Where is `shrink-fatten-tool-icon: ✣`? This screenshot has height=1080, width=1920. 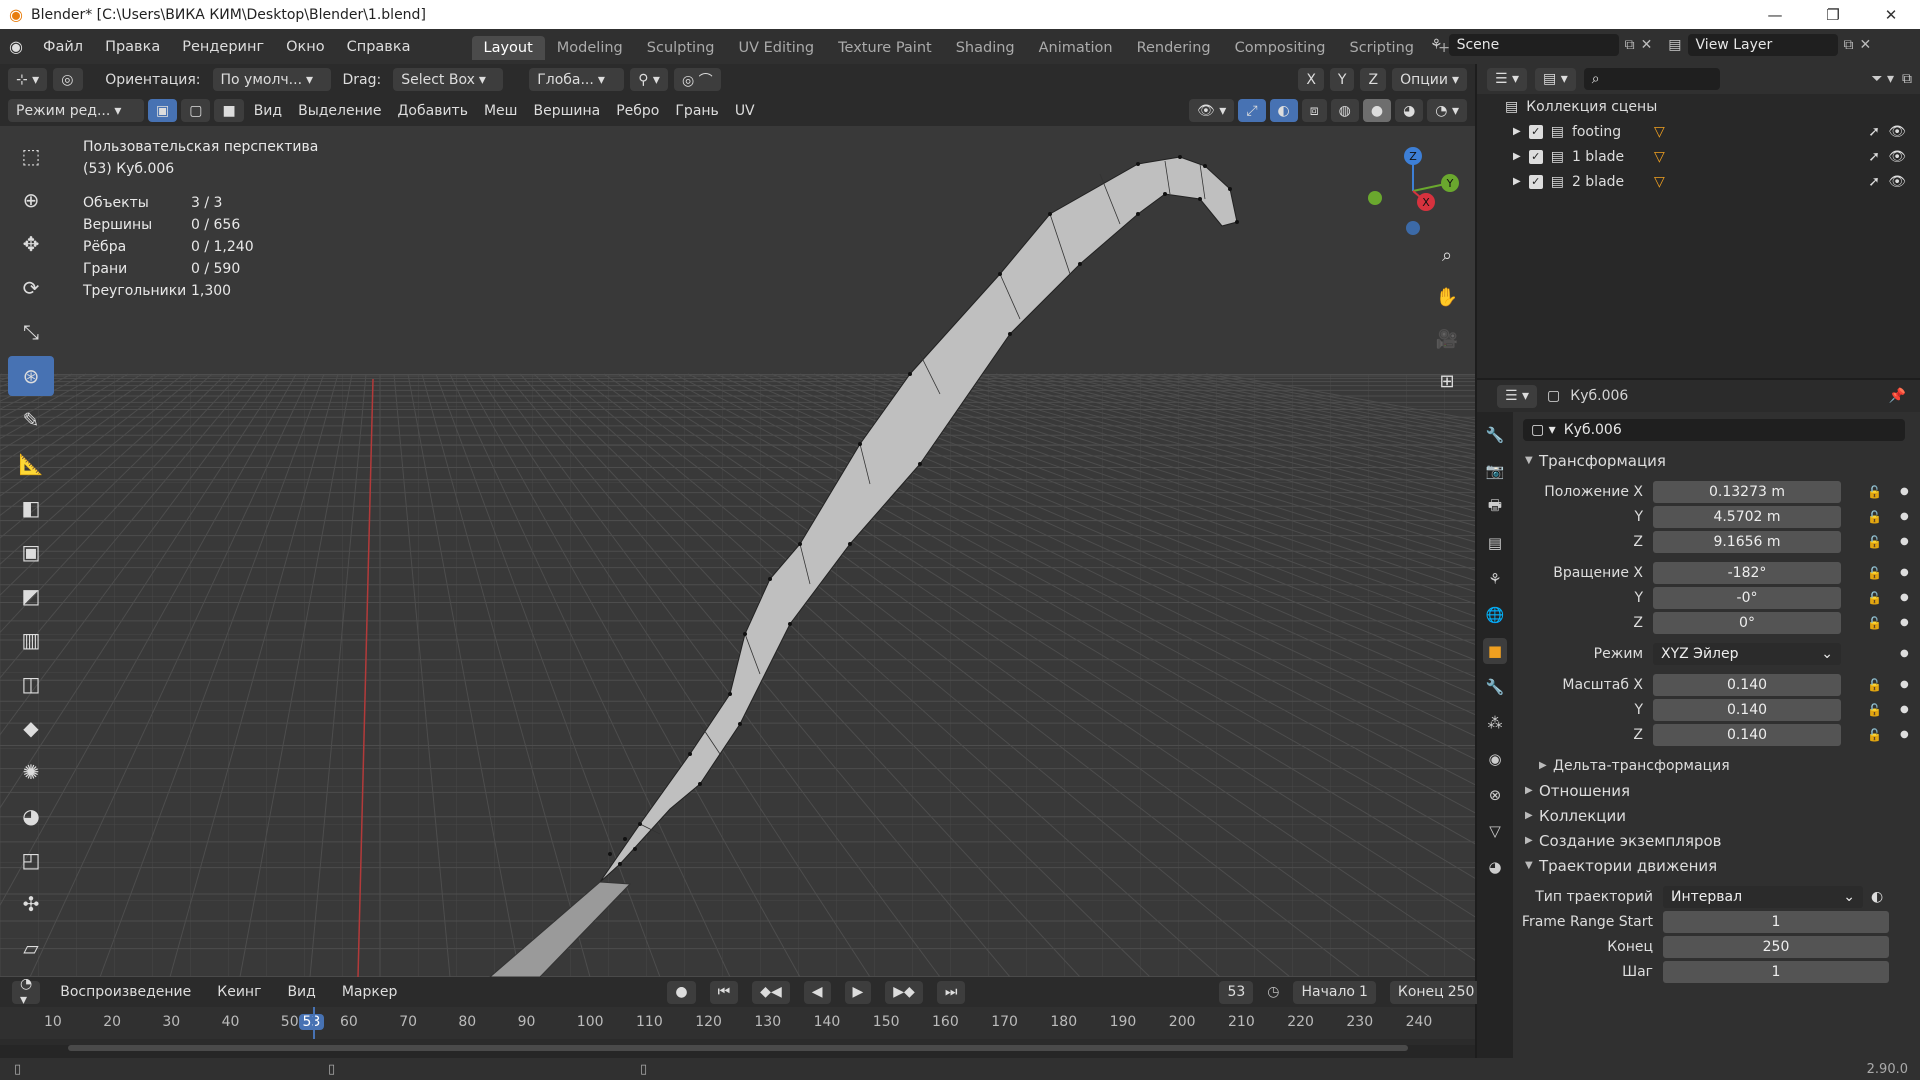
shrink-fatten-tool-icon: ✣ is located at coordinates (31, 904).